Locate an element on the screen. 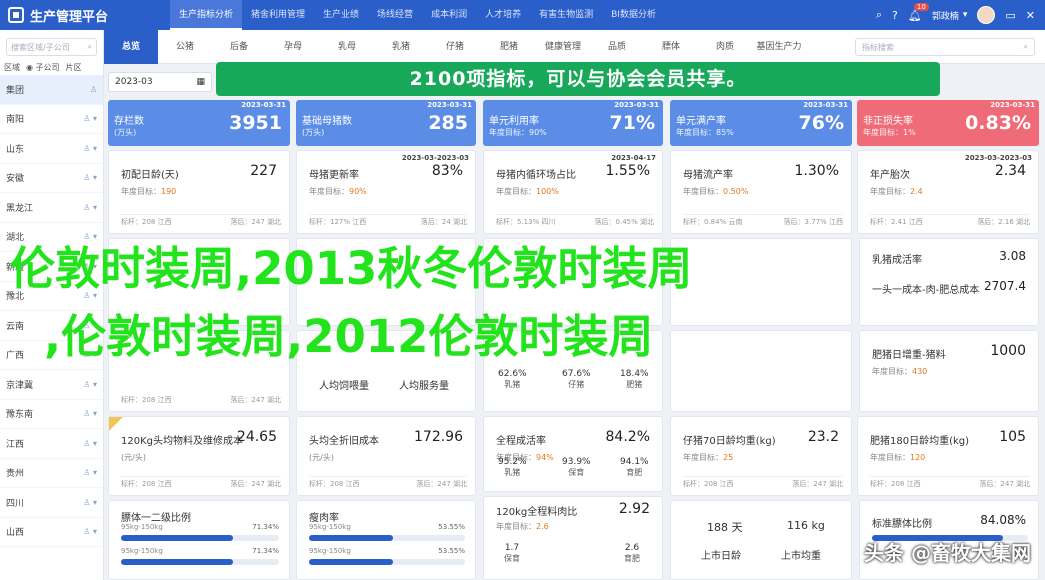  sidebar-item: 集团 ♙ is located at coordinates (51, 90).